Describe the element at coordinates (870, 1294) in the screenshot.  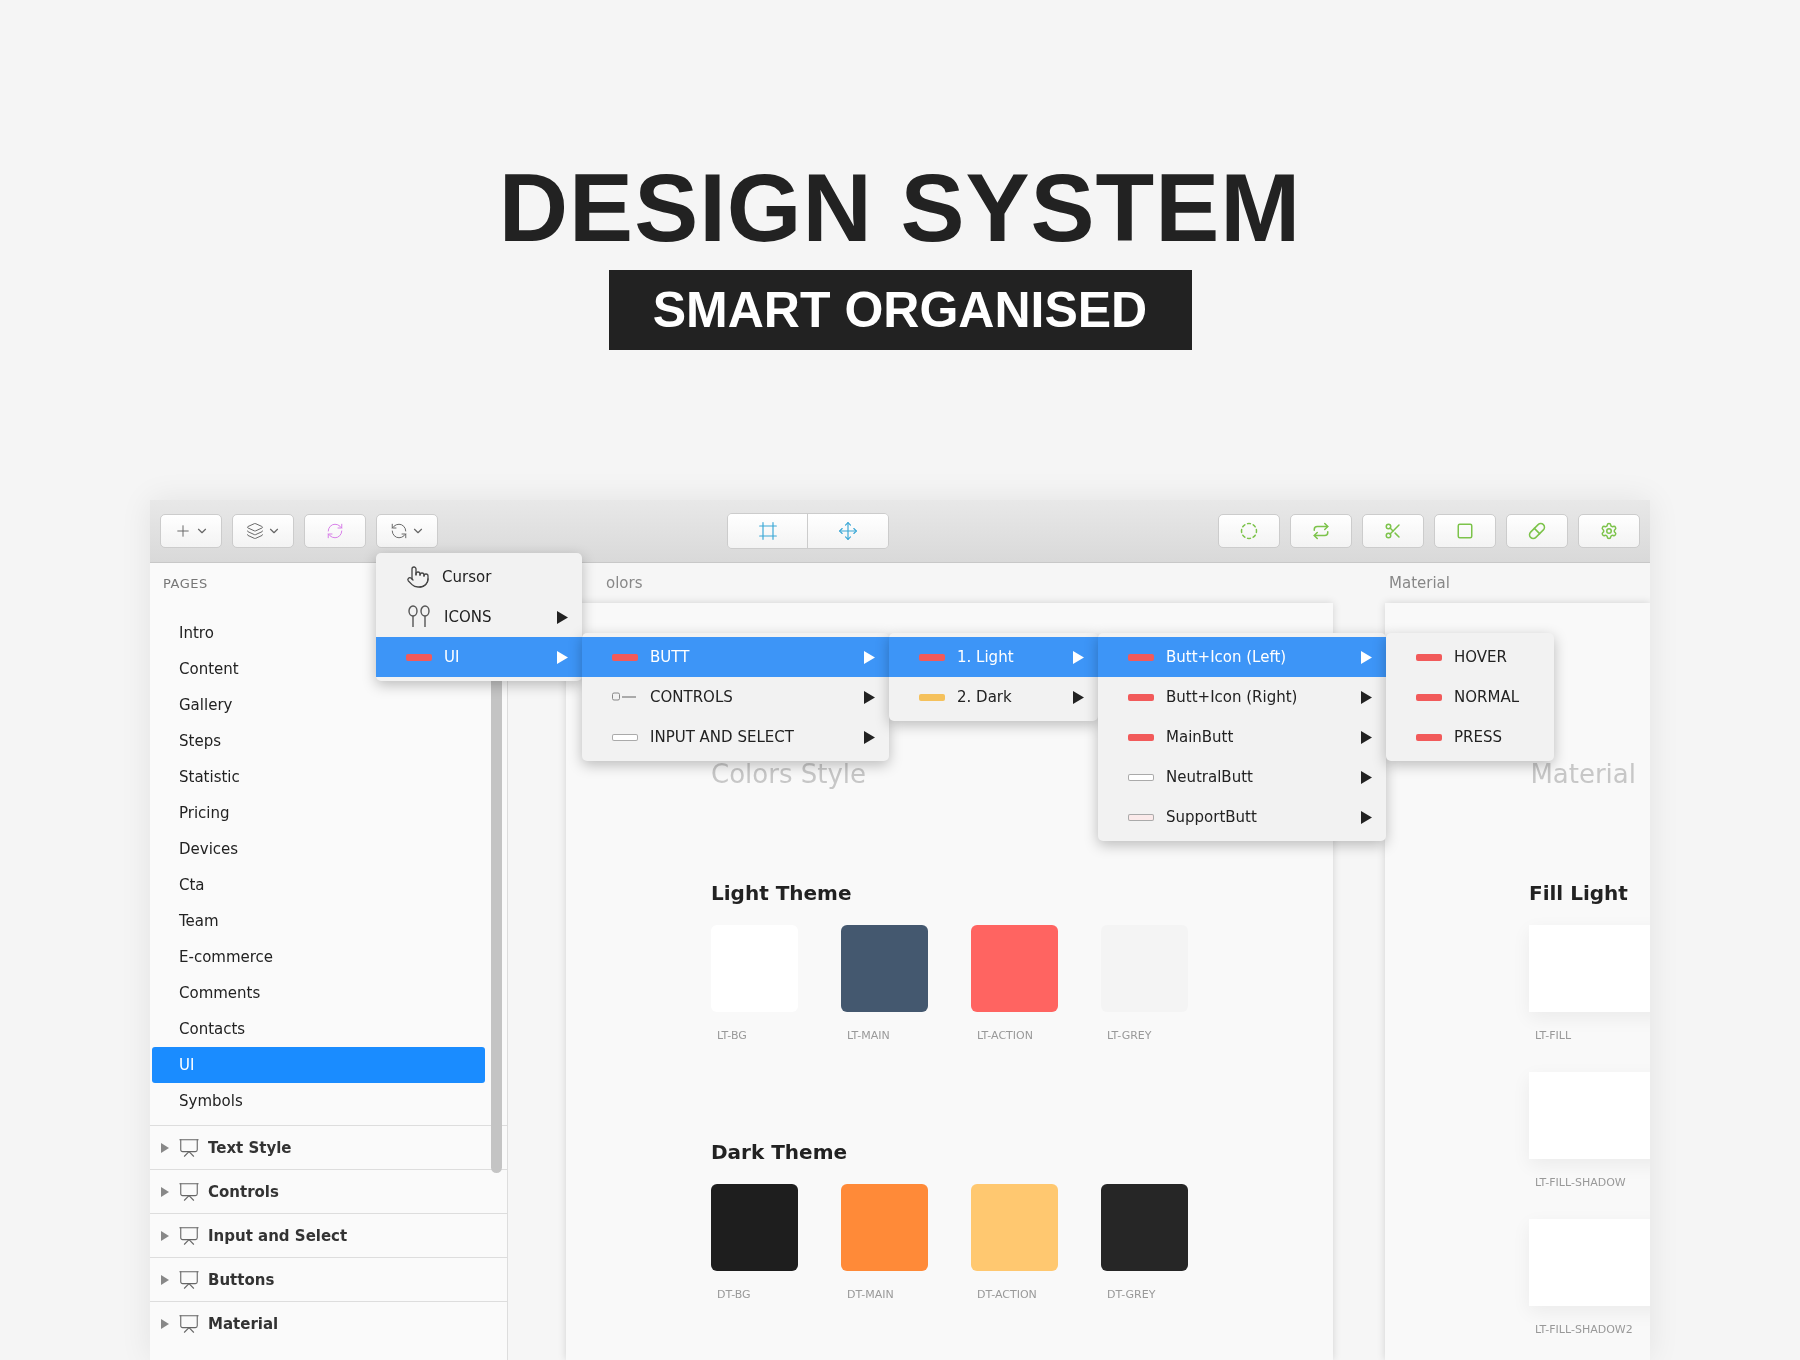
I see `swatch-label: DT-MAIN` at that location.